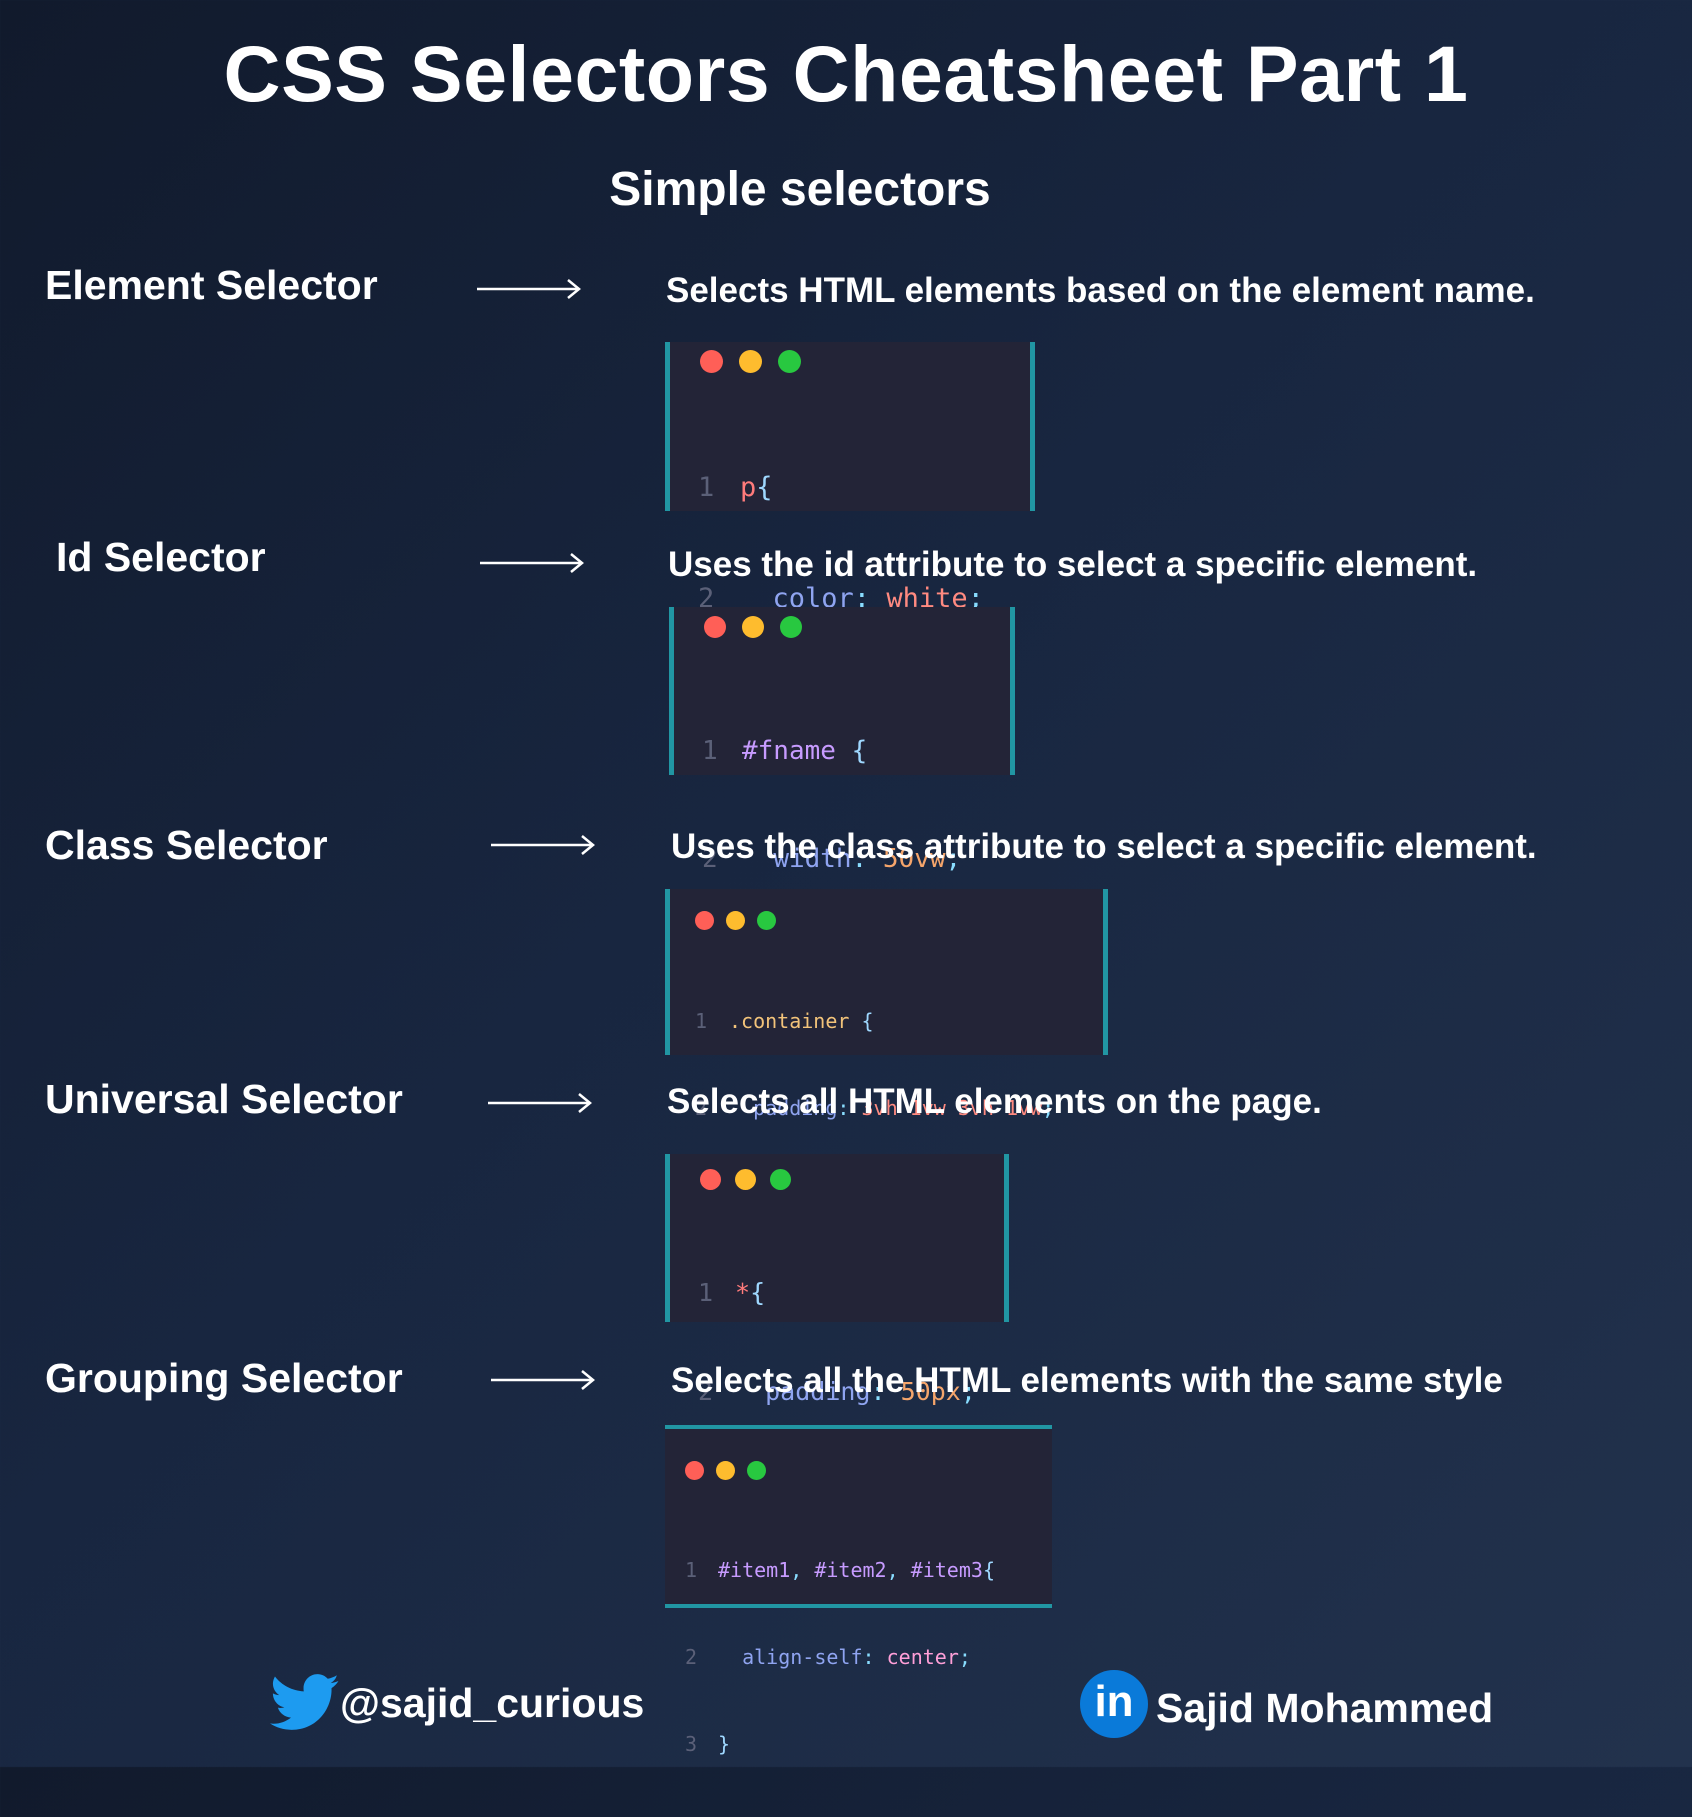  What do you see at coordinates (735, 487) in the screenshot?
I see `code-line: 1 p{` at bounding box center [735, 487].